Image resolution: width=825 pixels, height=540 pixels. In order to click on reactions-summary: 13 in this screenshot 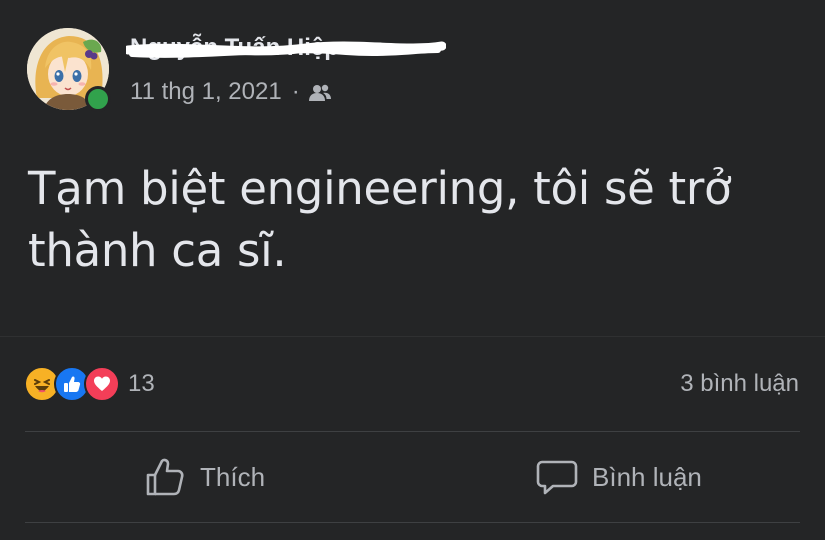, I will do `click(89, 384)`.